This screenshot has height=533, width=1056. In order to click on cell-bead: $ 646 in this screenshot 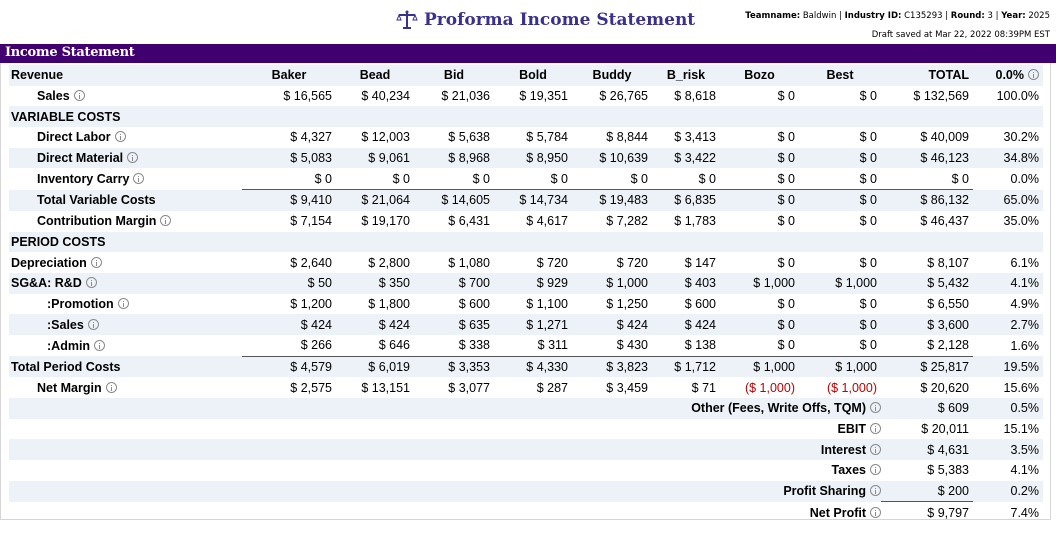, I will do `click(375, 345)`.